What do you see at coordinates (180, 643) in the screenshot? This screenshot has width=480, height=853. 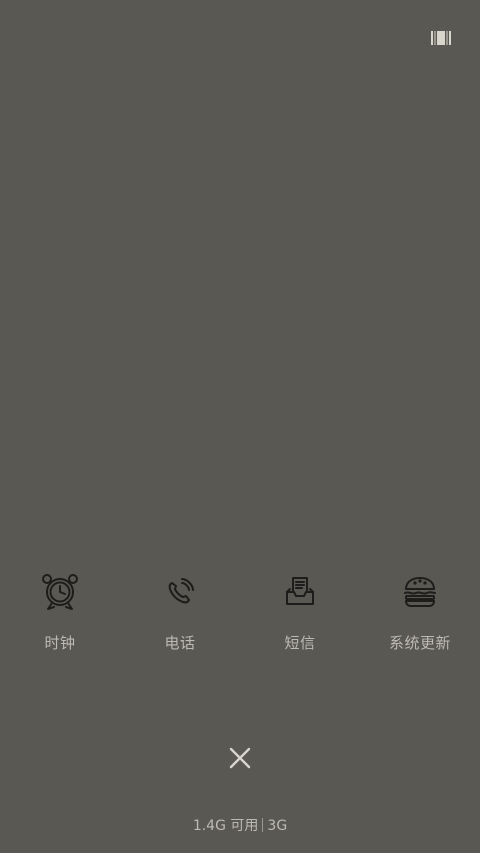 I see `app-label-phone: 电话` at bounding box center [180, 643].